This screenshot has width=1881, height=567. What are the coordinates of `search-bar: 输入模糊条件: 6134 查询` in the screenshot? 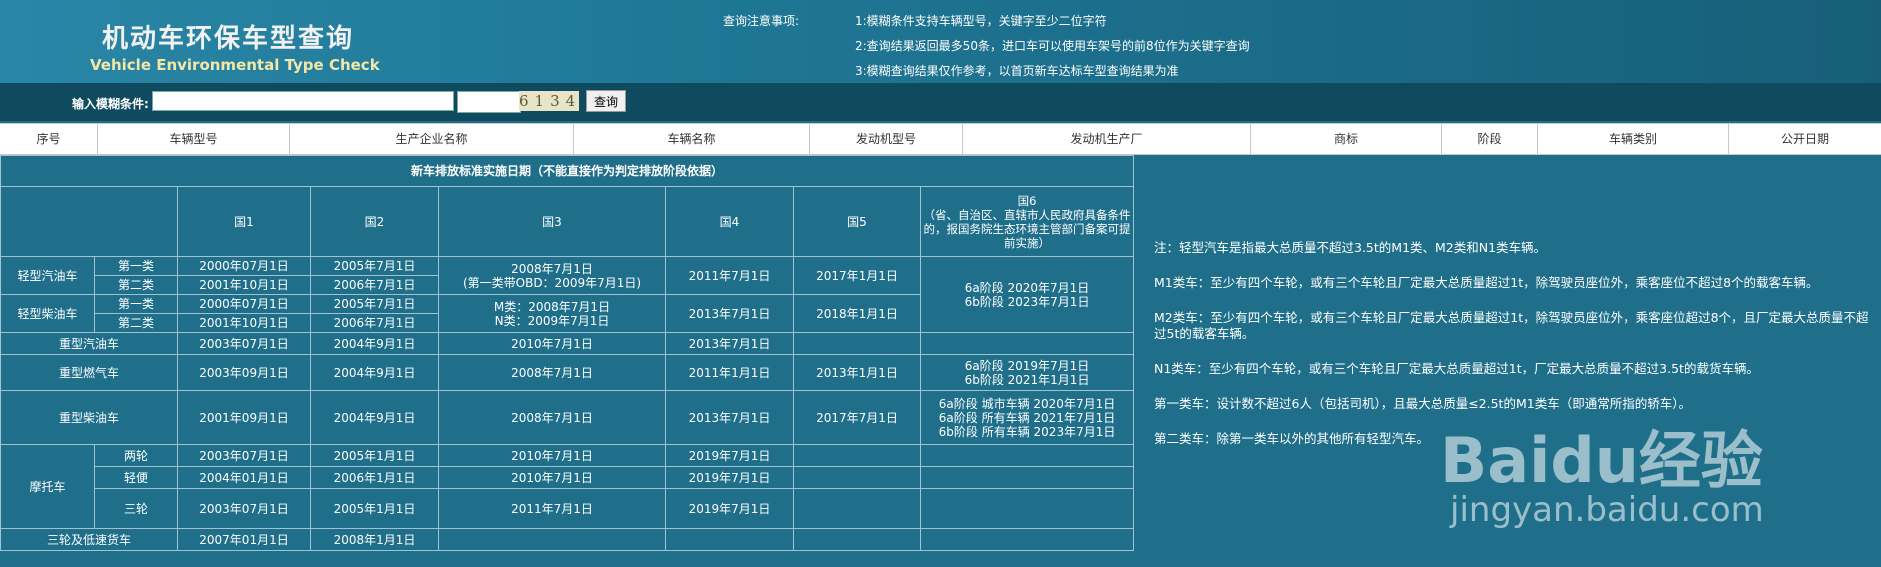 It's located at (940, 102).